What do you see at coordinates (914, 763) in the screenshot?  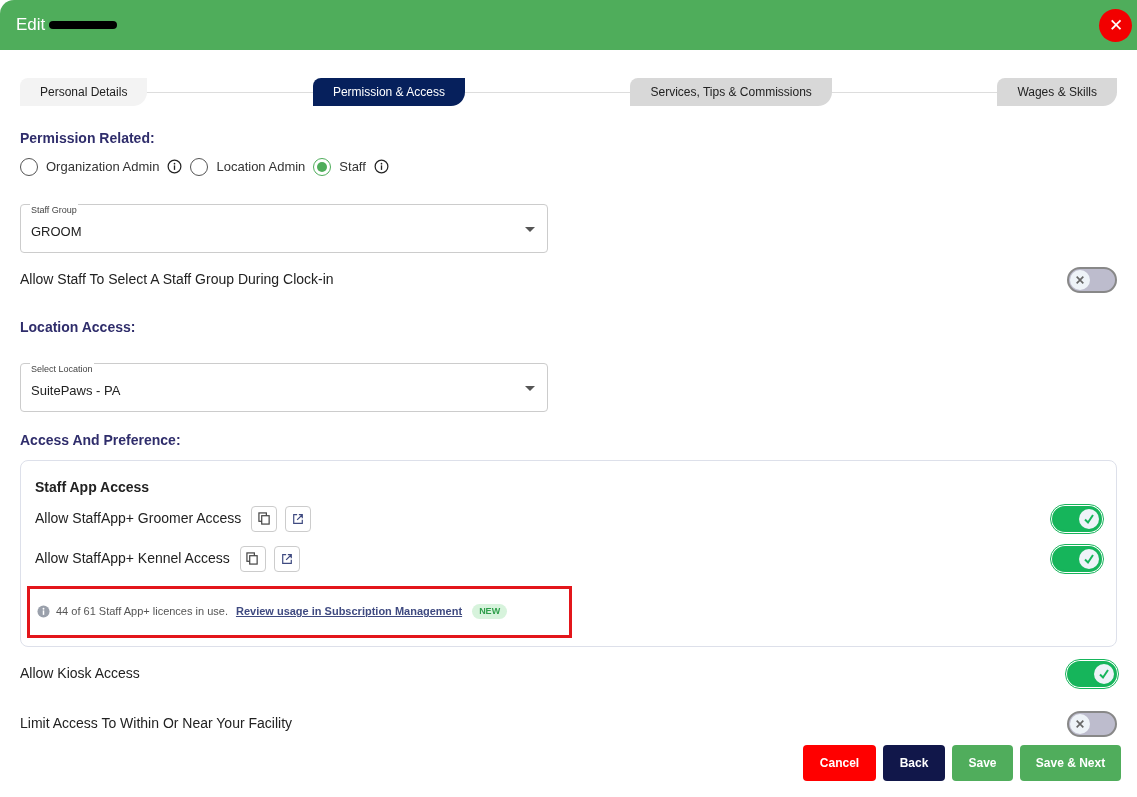 I see `action-button: Back` at bounding box center [914, 763].